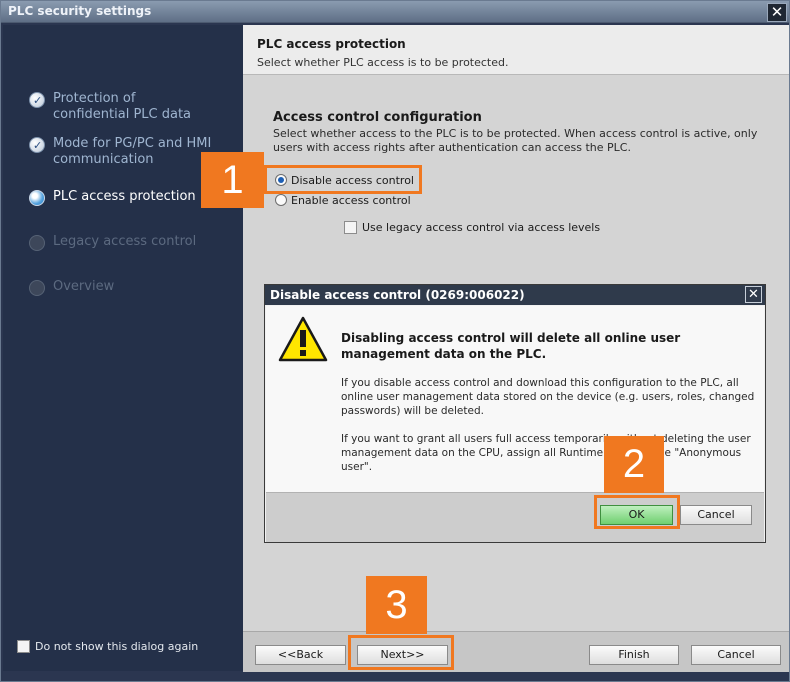  I want to click on title-bar: PLC security settings ✕, so click(395, 12).